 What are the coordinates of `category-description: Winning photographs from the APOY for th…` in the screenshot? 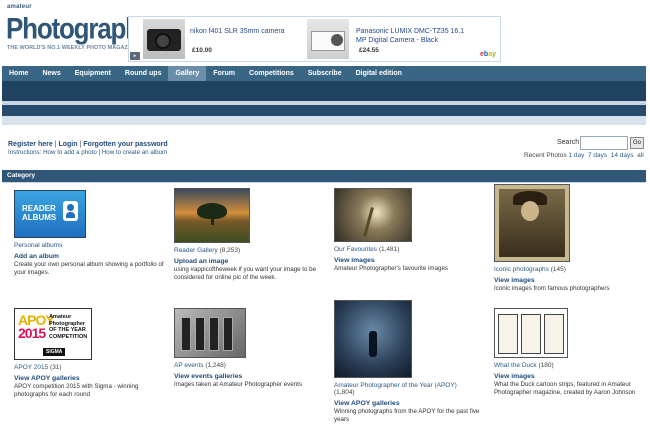 It's located at (407, 415).